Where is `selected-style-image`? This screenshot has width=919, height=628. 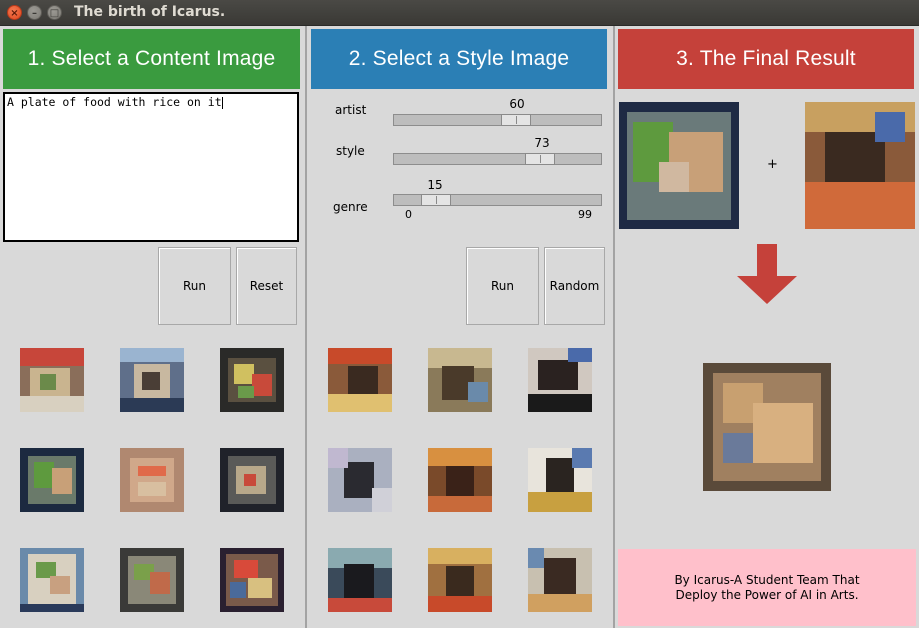 selected-style-image is located at coordinates (860, 165).